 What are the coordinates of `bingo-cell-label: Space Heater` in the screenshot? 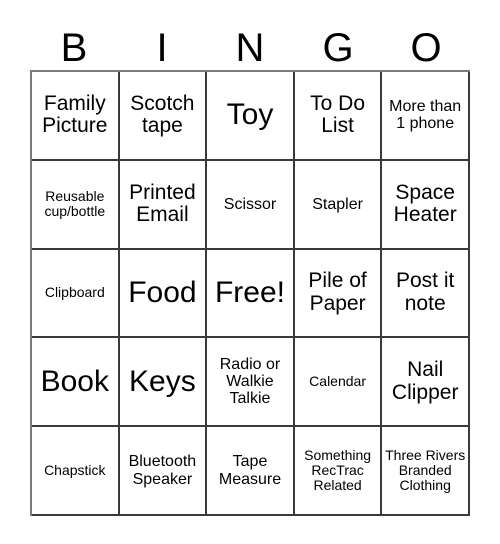 It's located at (425, 203).